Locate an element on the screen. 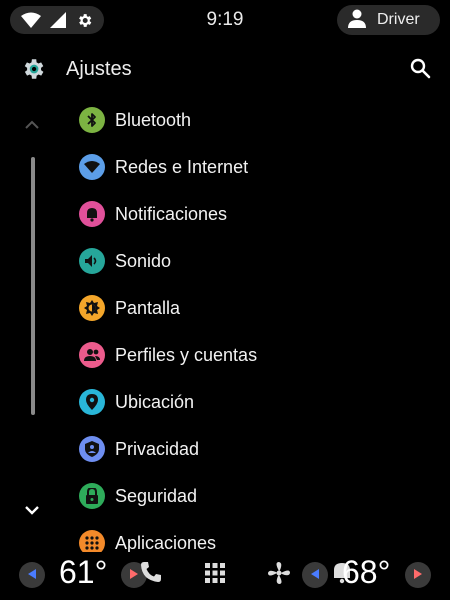 This screenshot has width=450, height=600. person-icon is located at coordinates (357, 20).